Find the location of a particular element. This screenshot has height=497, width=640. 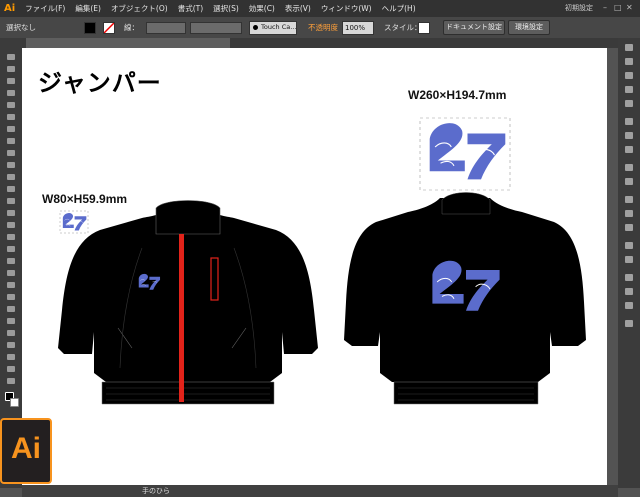

selection-tool-icon is located at coordinates (11, 57).